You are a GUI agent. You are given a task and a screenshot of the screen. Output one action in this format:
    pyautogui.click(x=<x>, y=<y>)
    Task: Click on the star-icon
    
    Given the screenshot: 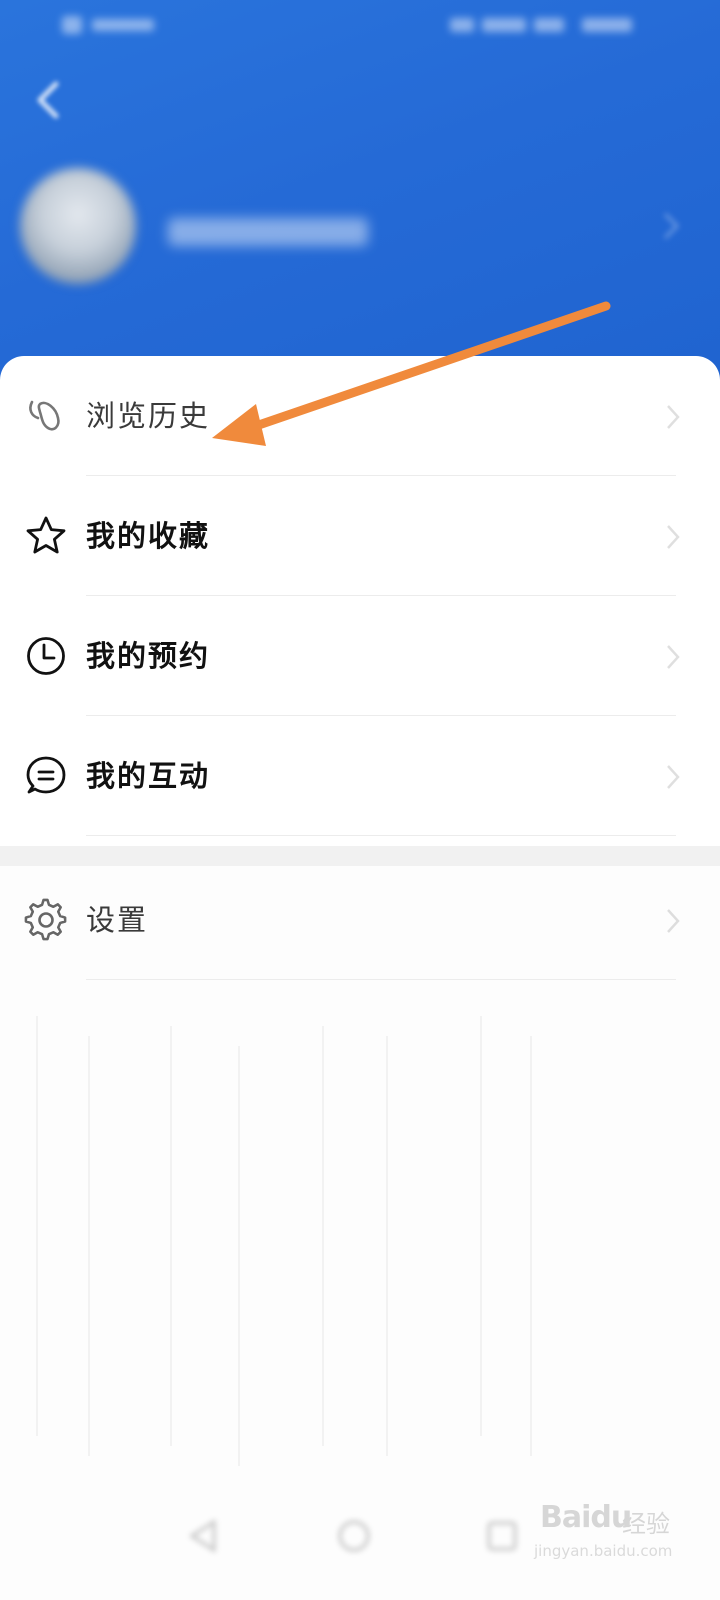 What is the action you would take?
    pyautogui.click(x=46, y=536)
    